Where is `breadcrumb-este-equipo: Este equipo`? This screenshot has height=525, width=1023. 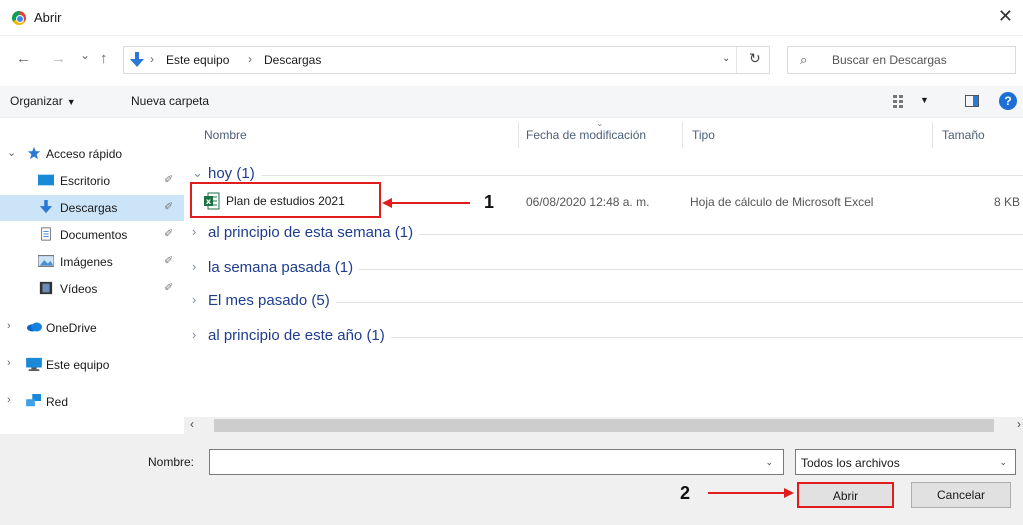 breadcrumb-este-equipo: Este equipo is located at coordinates (197, 60).